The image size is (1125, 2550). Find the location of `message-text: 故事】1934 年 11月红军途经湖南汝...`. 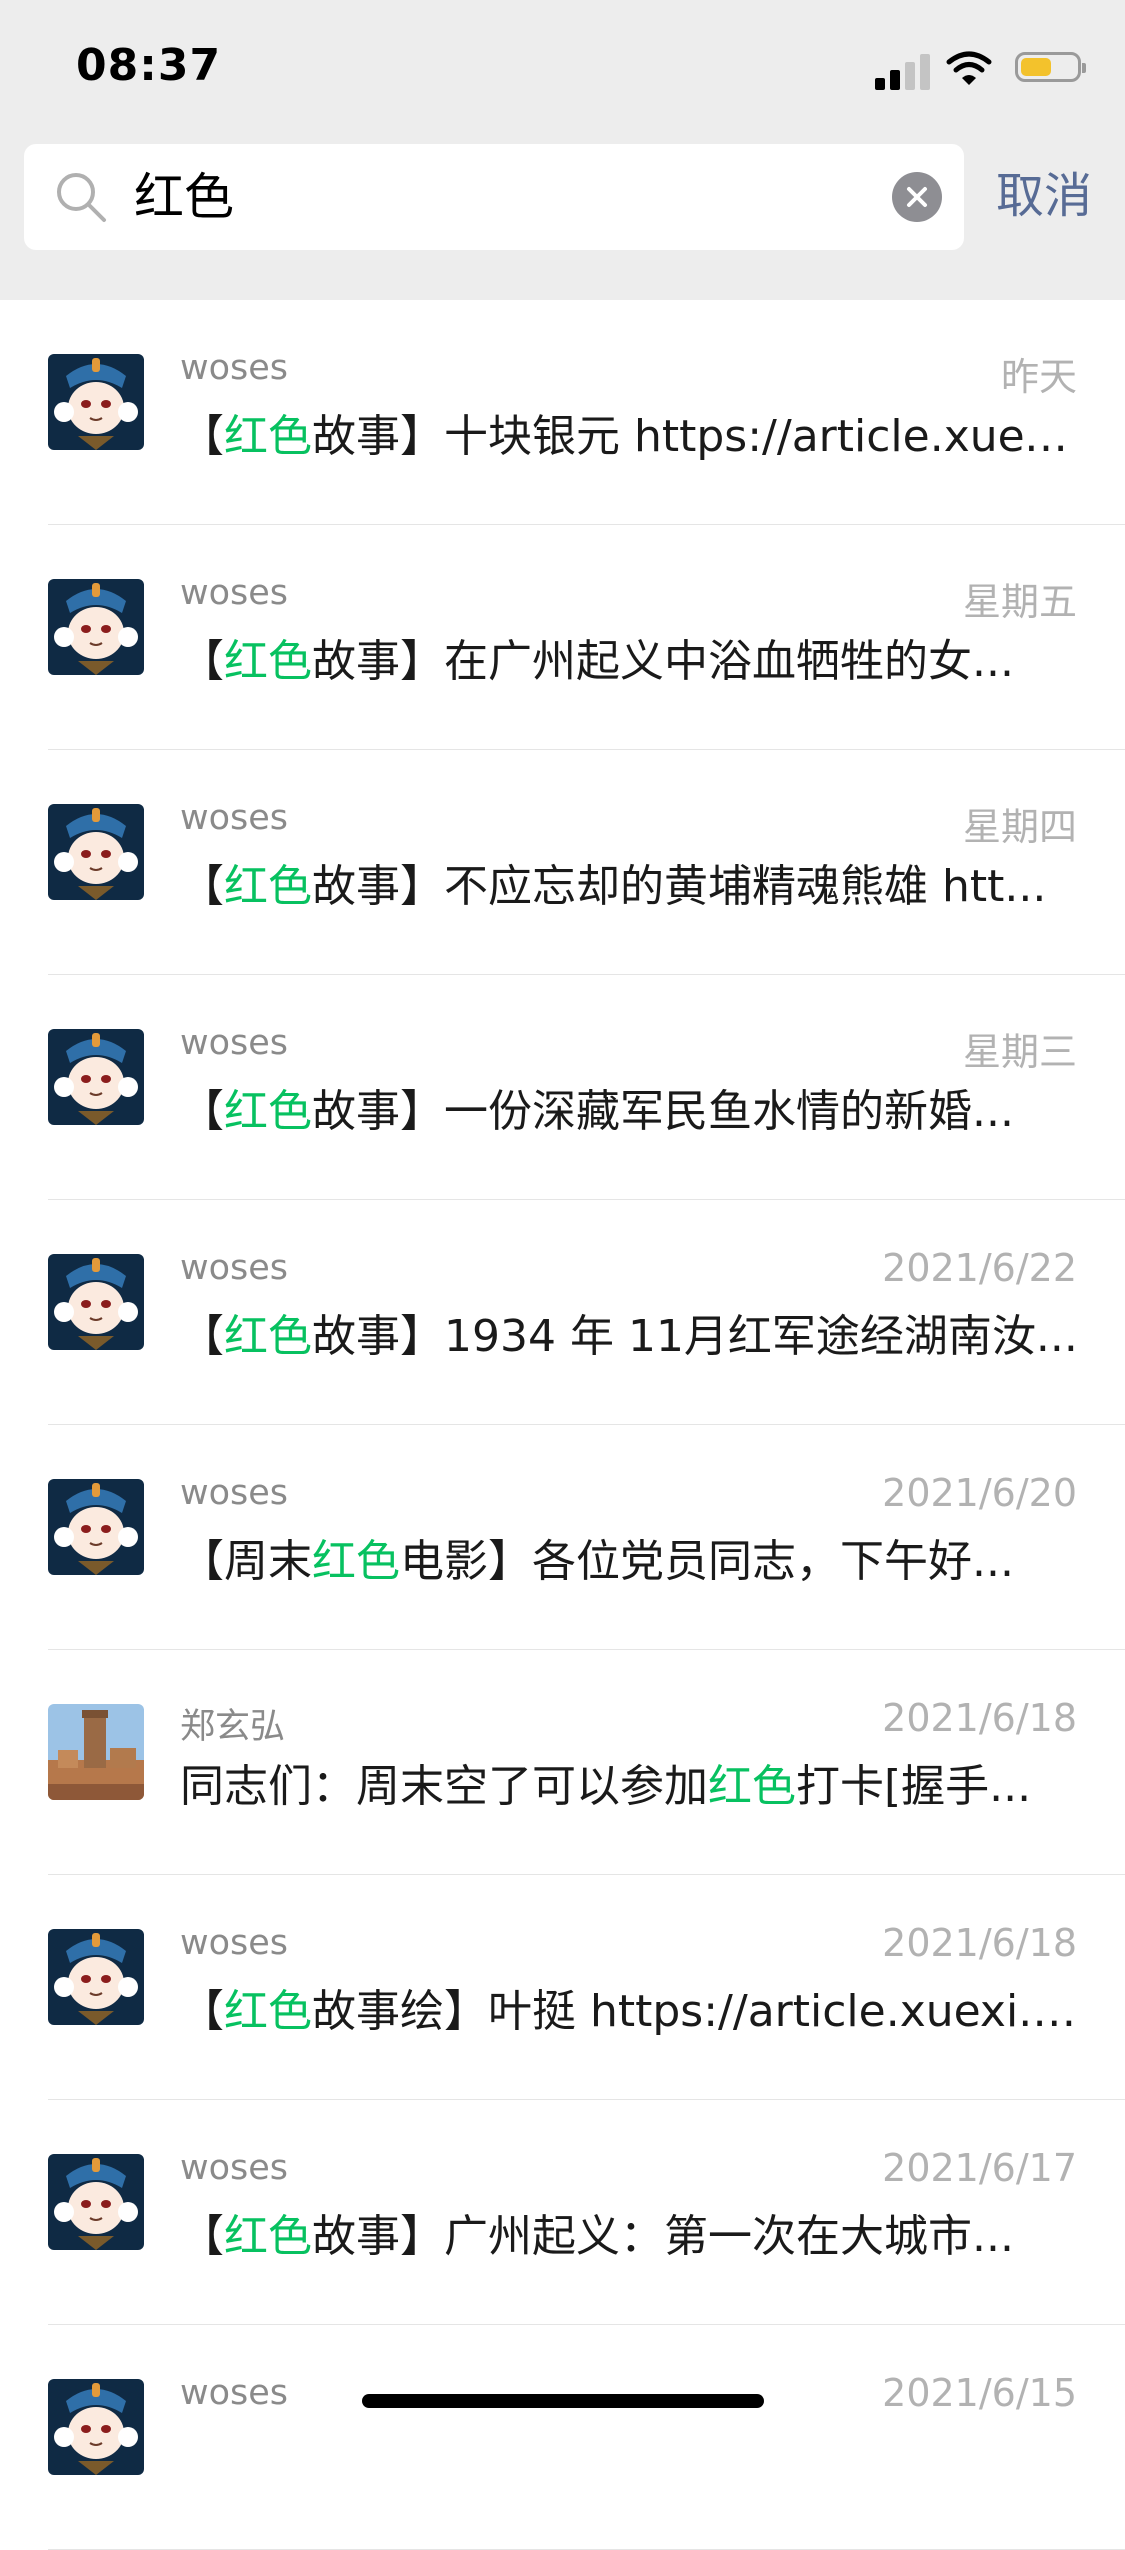

message-text: 故事】1934 年 11月红军途经湖南汝... is located at coordinates (695, 1336).